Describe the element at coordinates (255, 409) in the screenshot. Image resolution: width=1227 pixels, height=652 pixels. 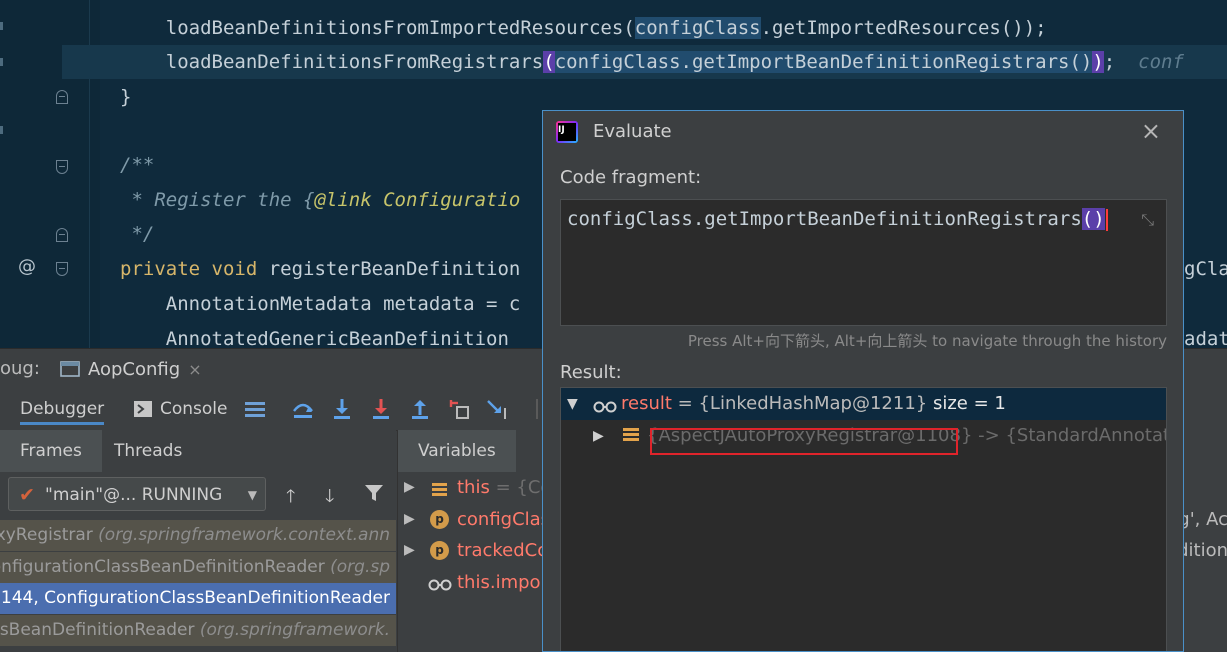
I see `layout-icon` at that location.